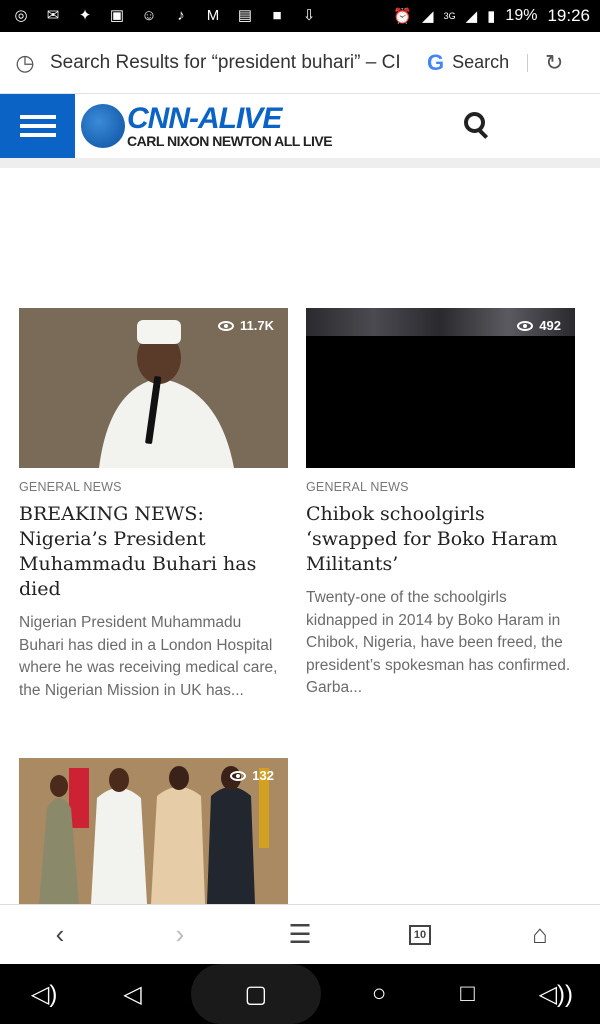 Image resolution: width=600 pixels, height=1024 pixels. Describe the element at coordinates (481, 62) in the screenshot. I see `search-label: Search` at that location.